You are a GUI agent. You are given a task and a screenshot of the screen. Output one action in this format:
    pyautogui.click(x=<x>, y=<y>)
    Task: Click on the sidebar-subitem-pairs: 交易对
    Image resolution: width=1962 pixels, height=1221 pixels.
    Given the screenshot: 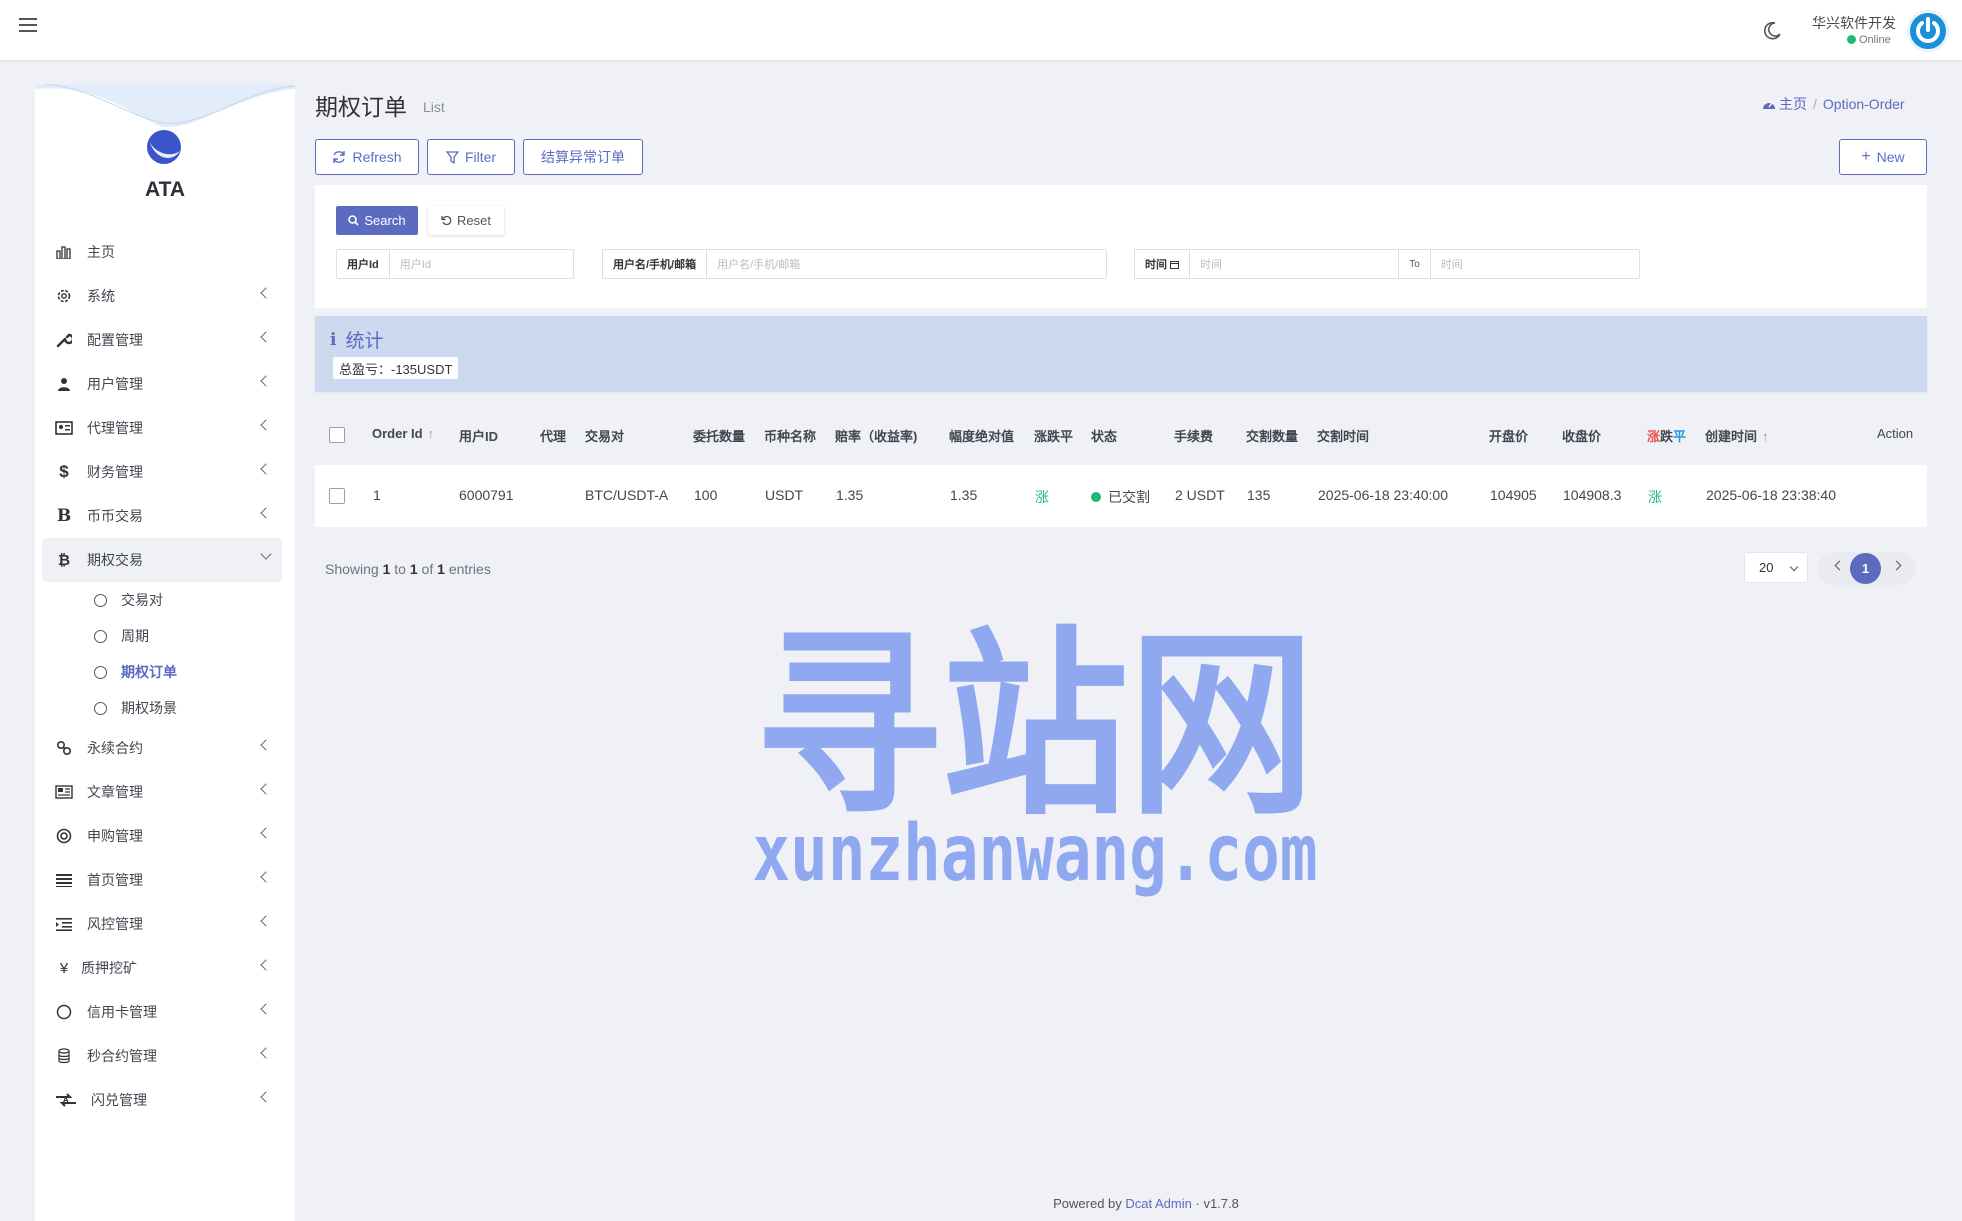 What is the action you would take?
    pyautogui.click(x=162, y=600)
    